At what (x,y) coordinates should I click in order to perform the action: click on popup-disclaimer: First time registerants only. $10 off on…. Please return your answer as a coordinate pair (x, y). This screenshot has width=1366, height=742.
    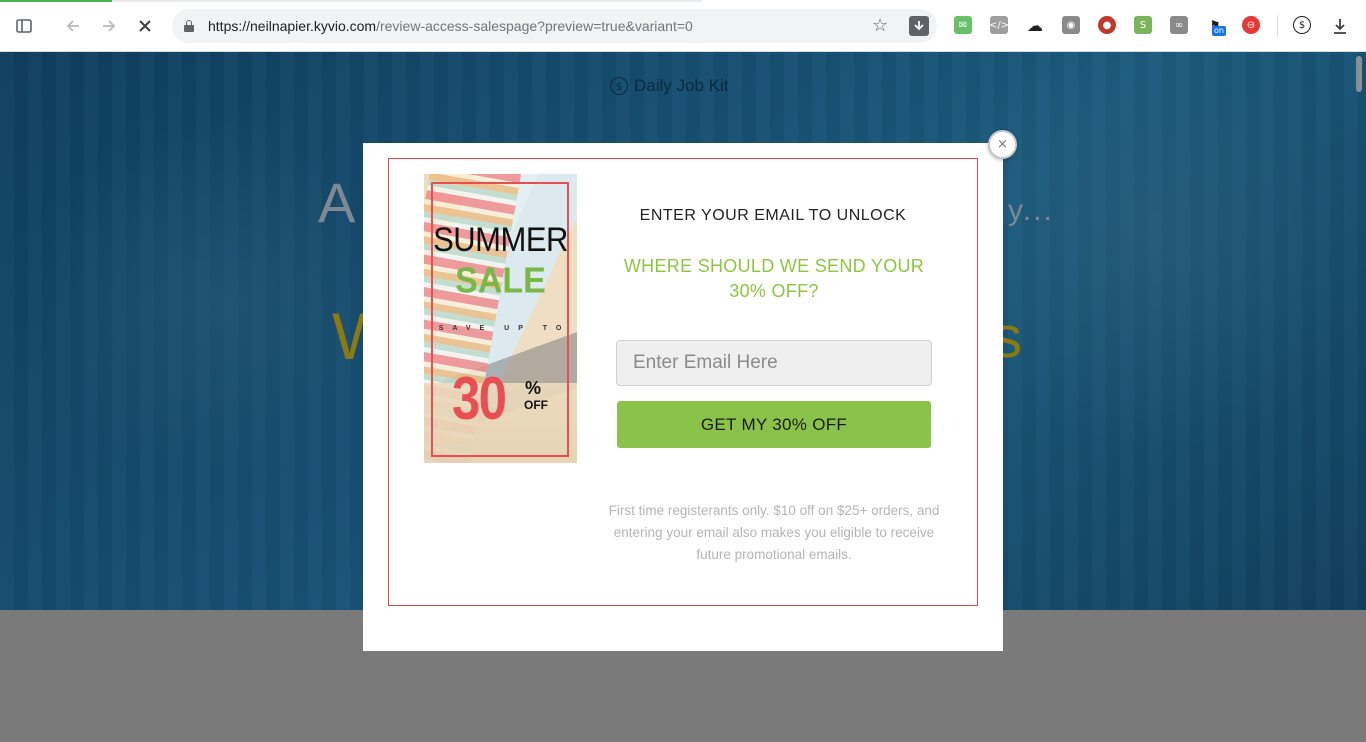
    Looking at the image, I should click on (774, 532).